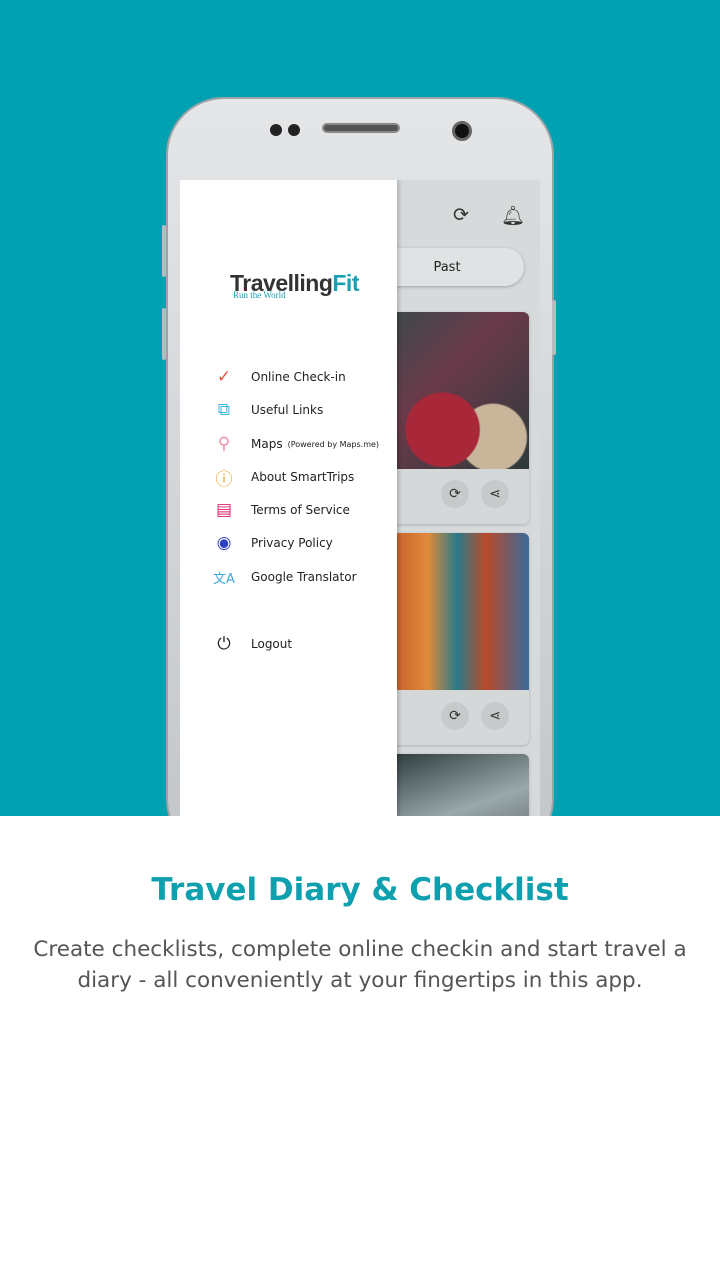  I want to click on bell-icon: 🔔︎, so click(513, 215).